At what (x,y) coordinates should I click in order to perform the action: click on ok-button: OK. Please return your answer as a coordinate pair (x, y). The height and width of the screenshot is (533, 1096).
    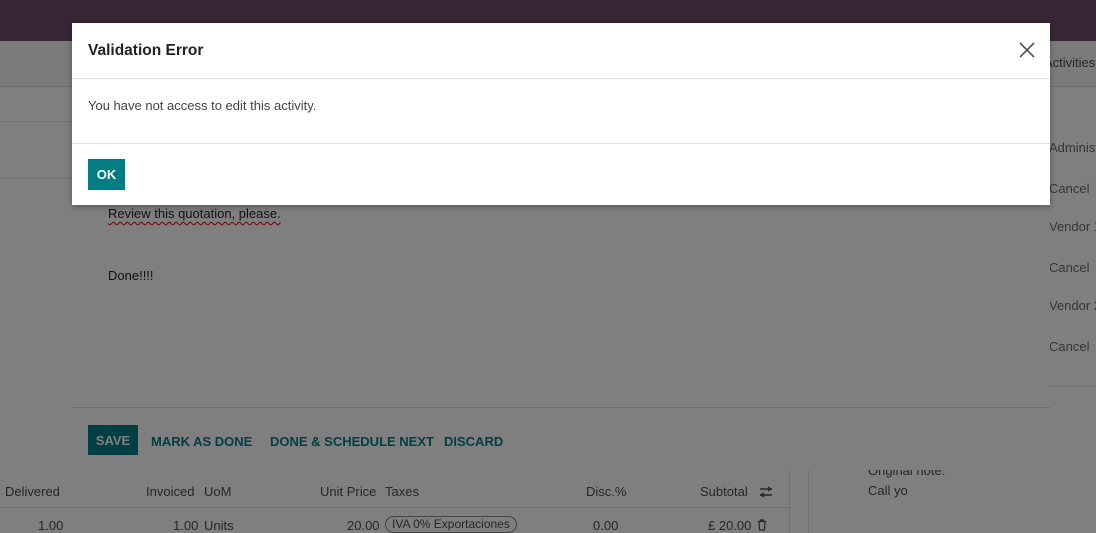
    Looking at the image, I should click on (106, 174).